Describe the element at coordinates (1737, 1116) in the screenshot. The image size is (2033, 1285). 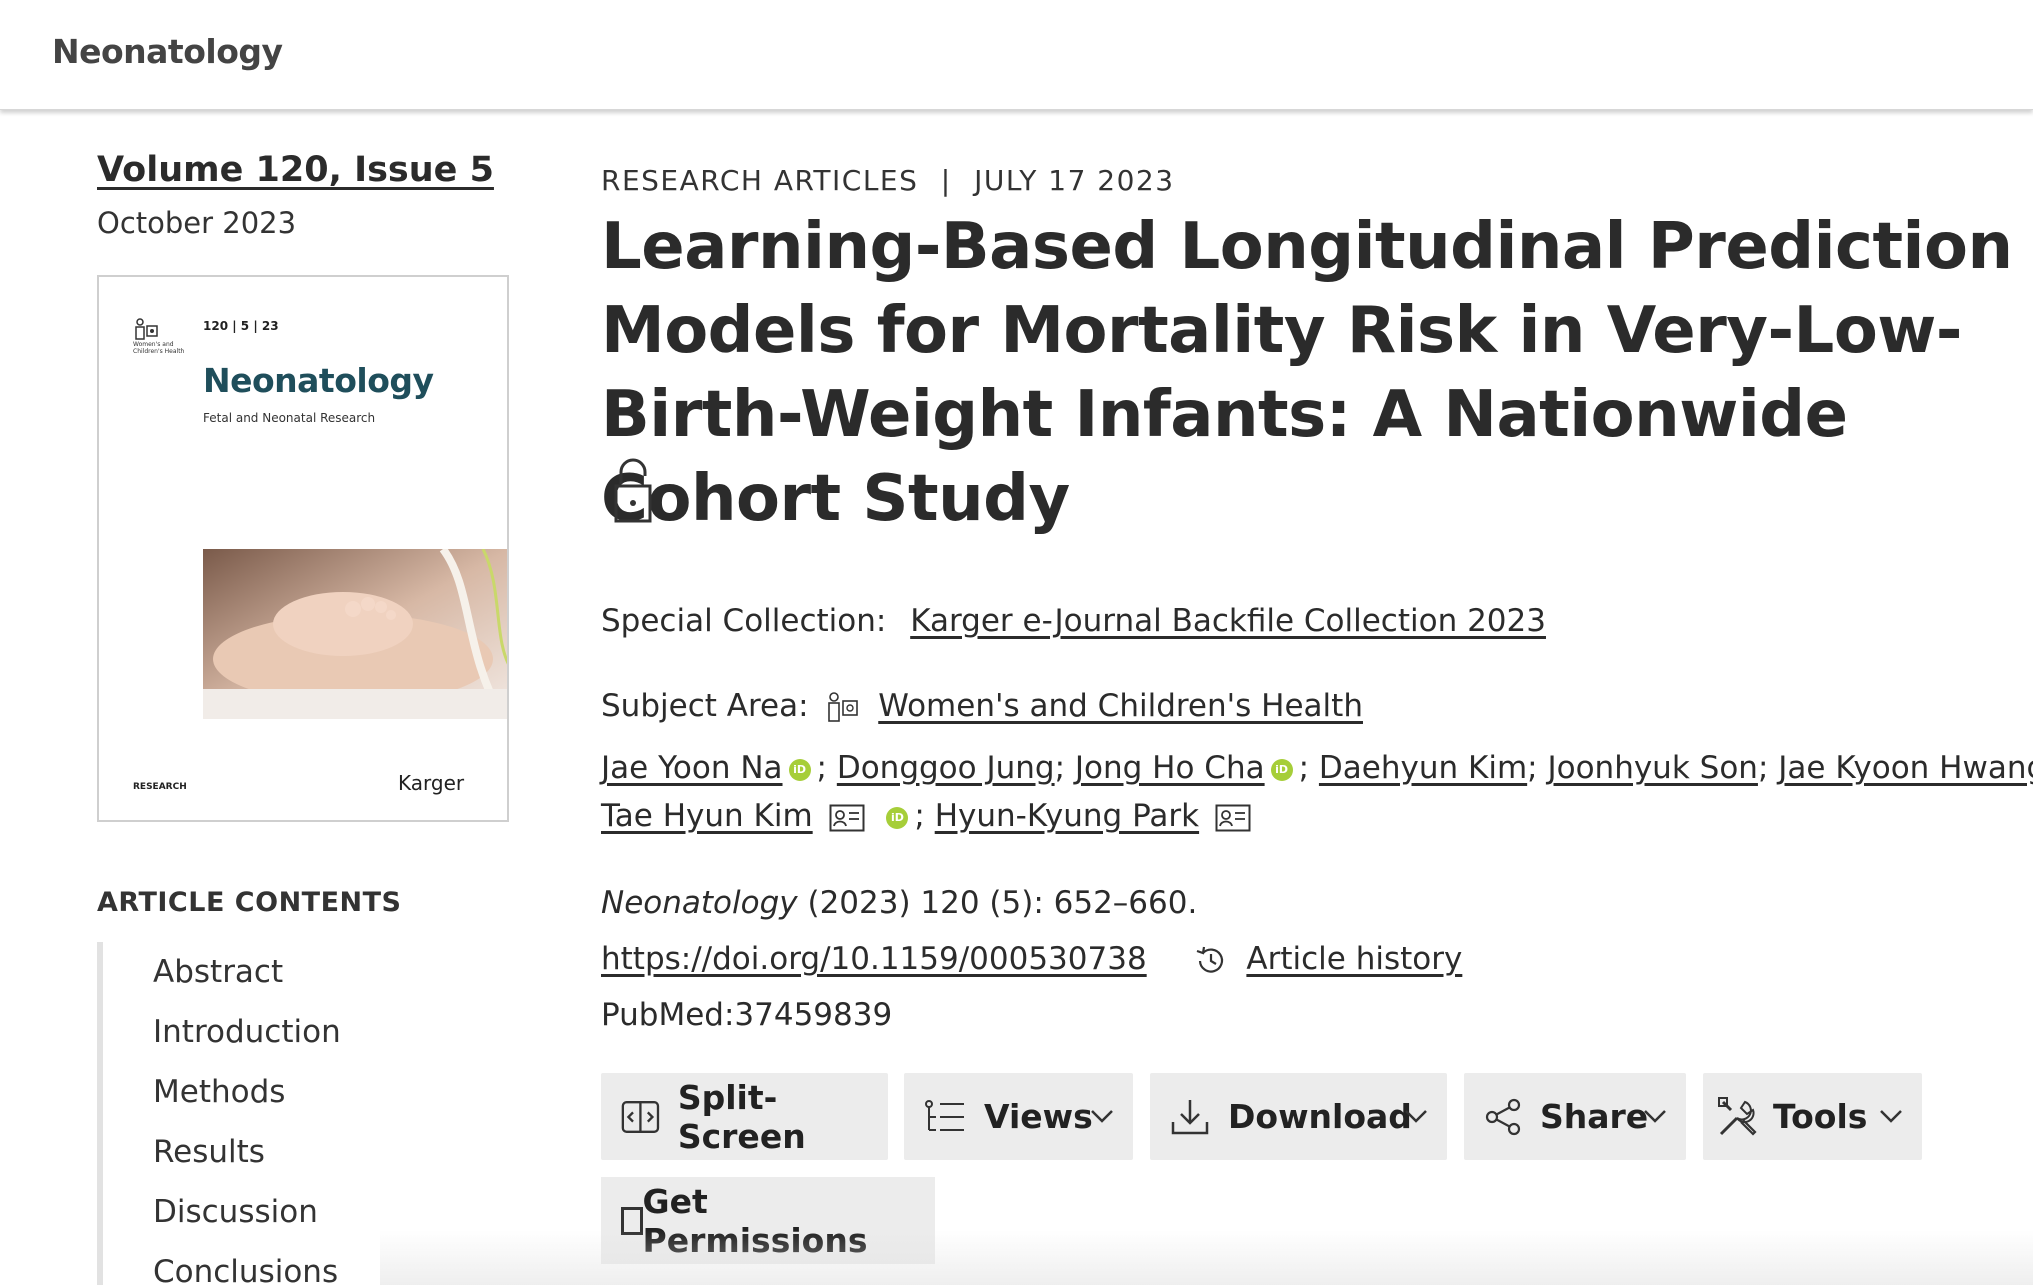
I see `tools-icon` at that location.